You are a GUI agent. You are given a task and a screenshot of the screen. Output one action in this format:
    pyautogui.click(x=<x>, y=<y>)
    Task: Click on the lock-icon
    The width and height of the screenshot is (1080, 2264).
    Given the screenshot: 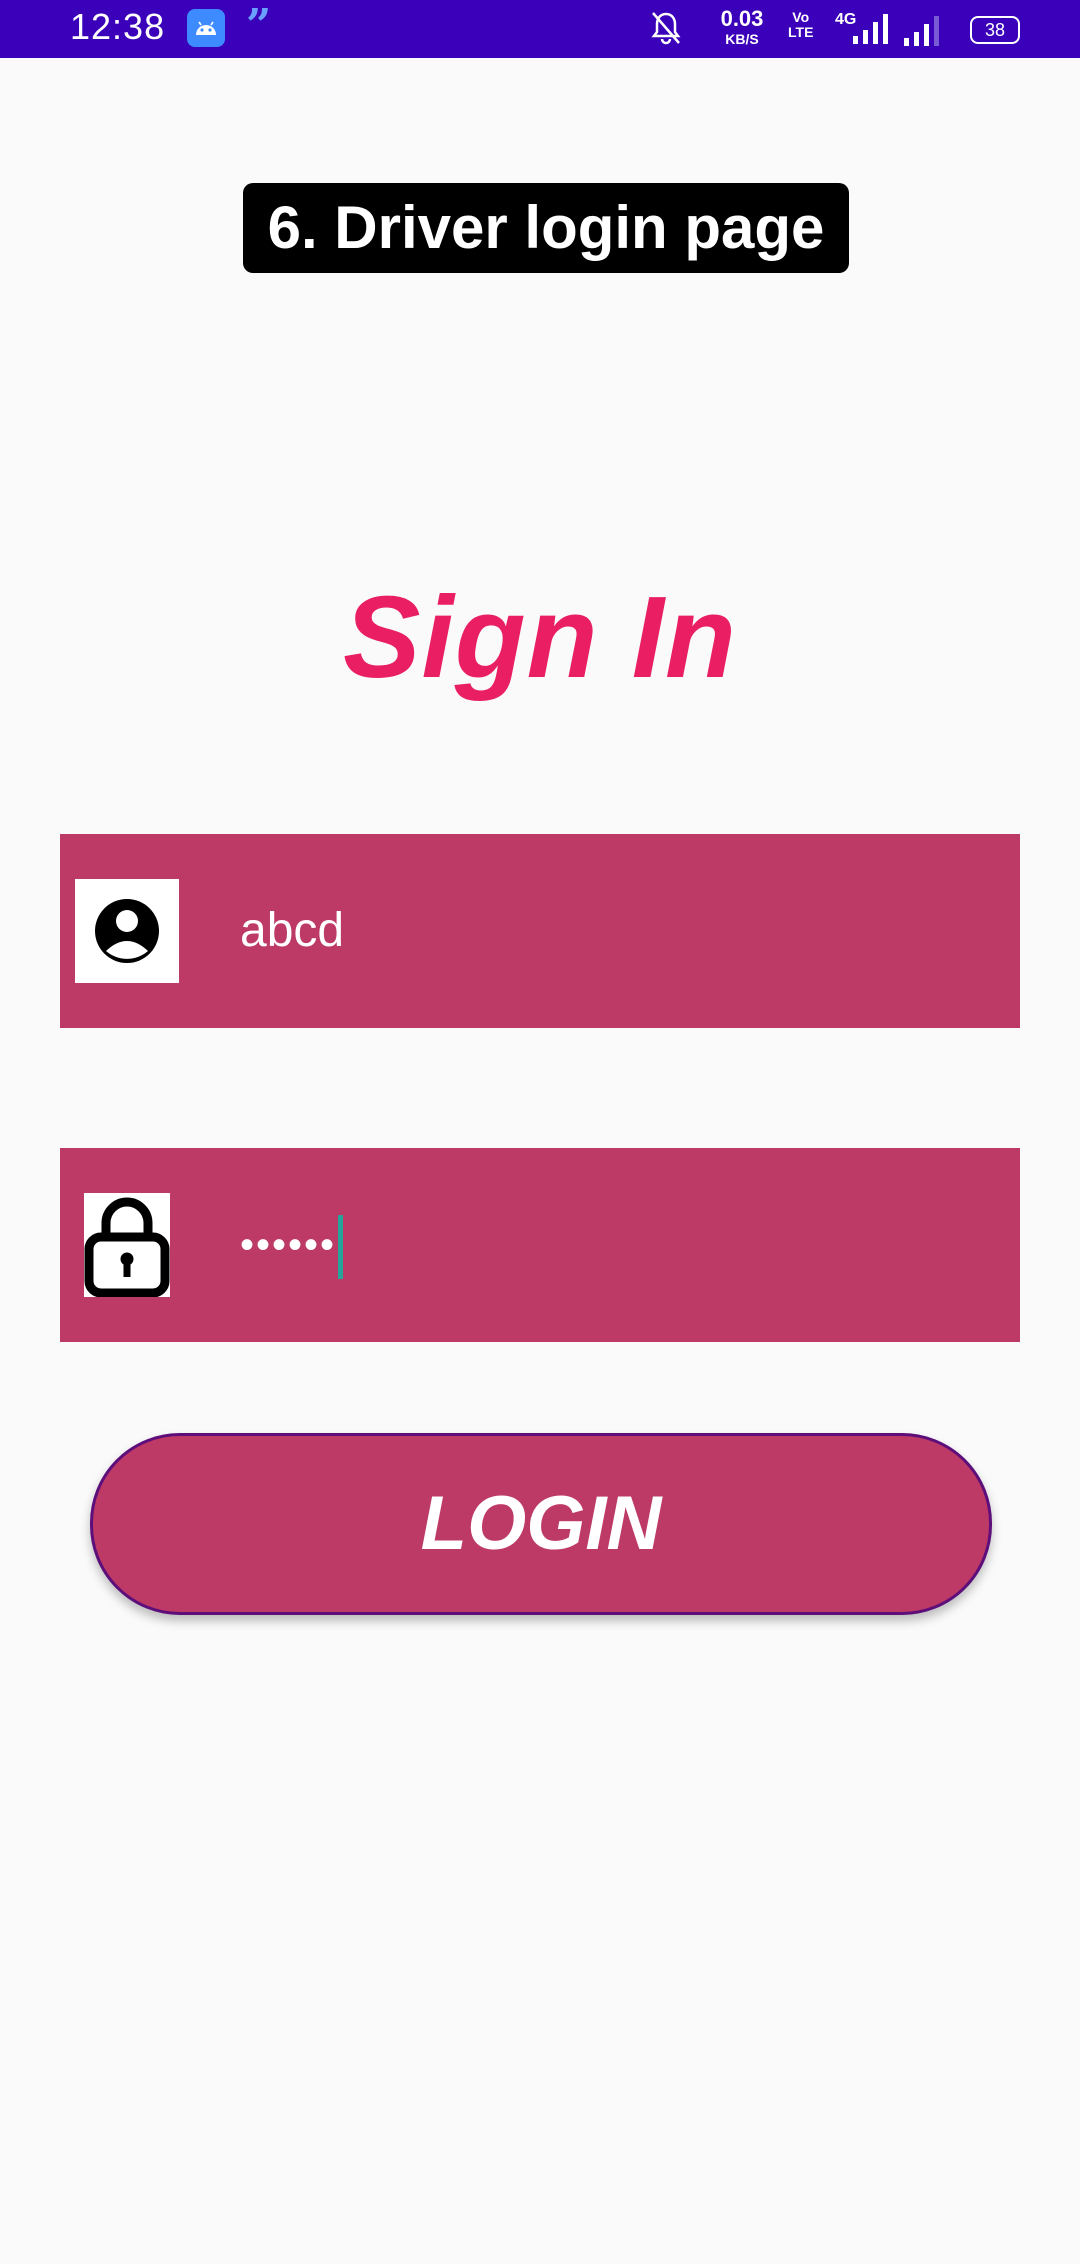 What is the action you would take?
    pyautogui.click(x=127, y=1245)
    